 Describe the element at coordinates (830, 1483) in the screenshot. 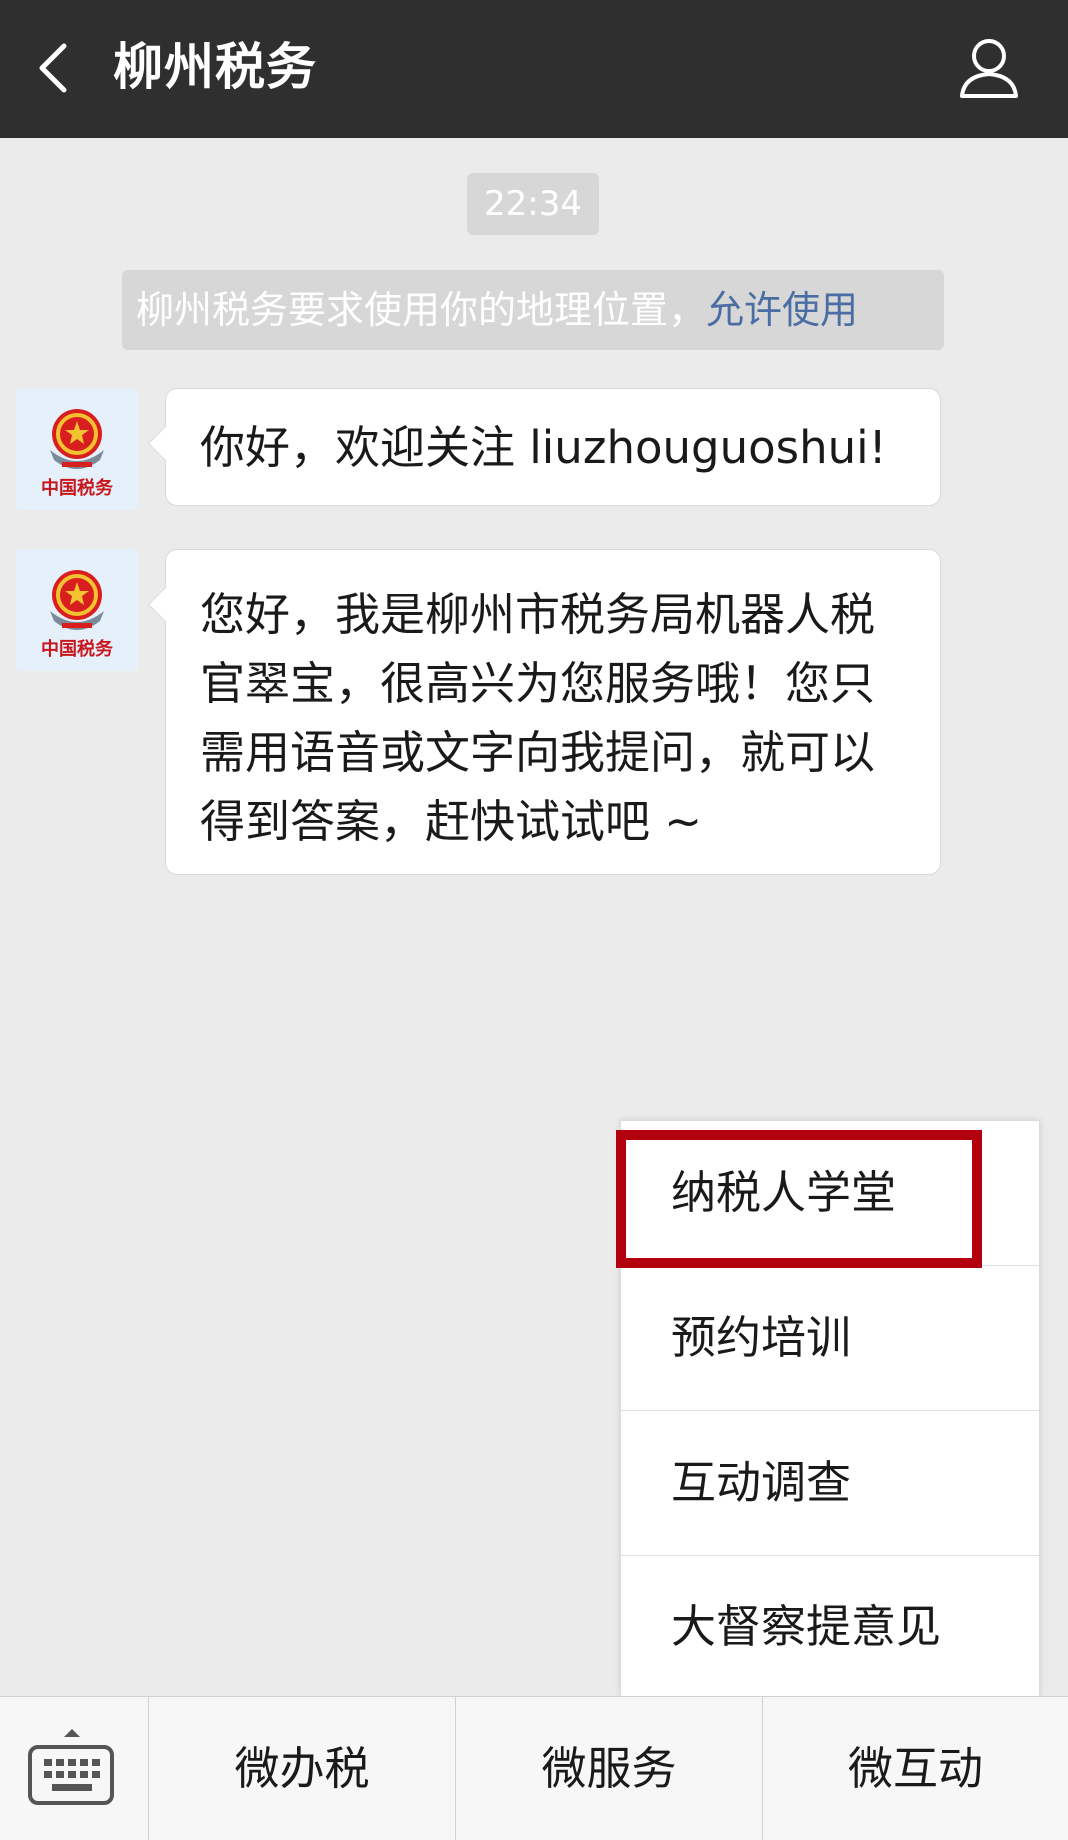

I see `menu-item-interactive-survey: 互动调查` at that location.